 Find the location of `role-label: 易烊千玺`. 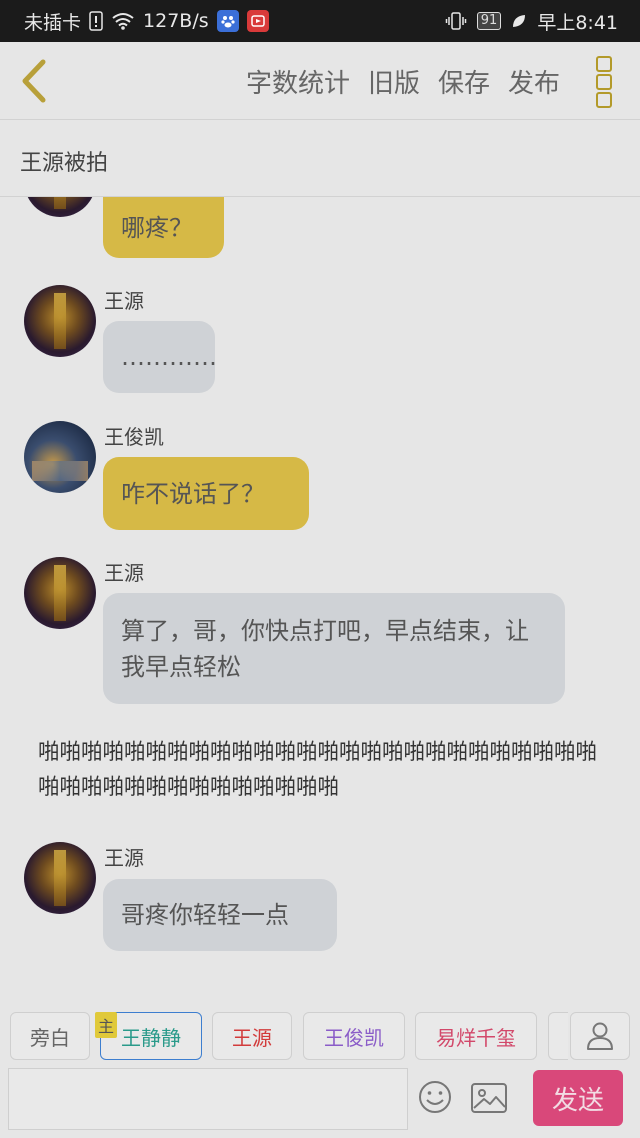

role-label: 易烊千玺 is located at coordinates (476, 1037).